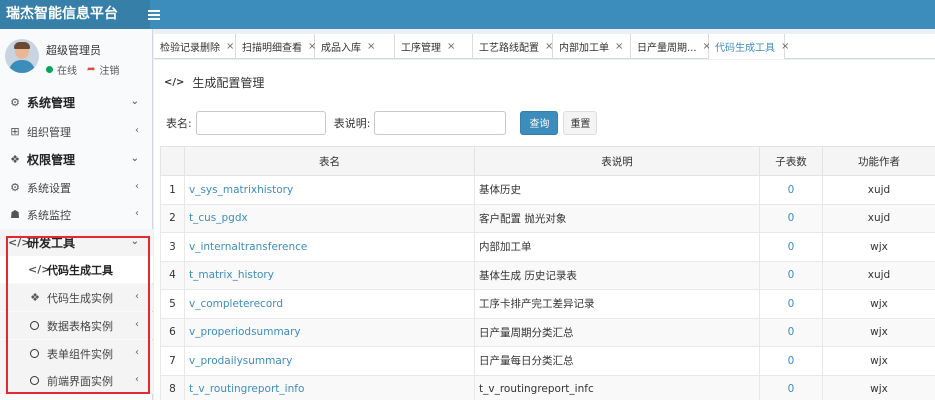 The image size is (935, 400). Describe the element at coordinates (791, 161) in the screenshot. I see `column-header-sub-count: 子表数` at that location.